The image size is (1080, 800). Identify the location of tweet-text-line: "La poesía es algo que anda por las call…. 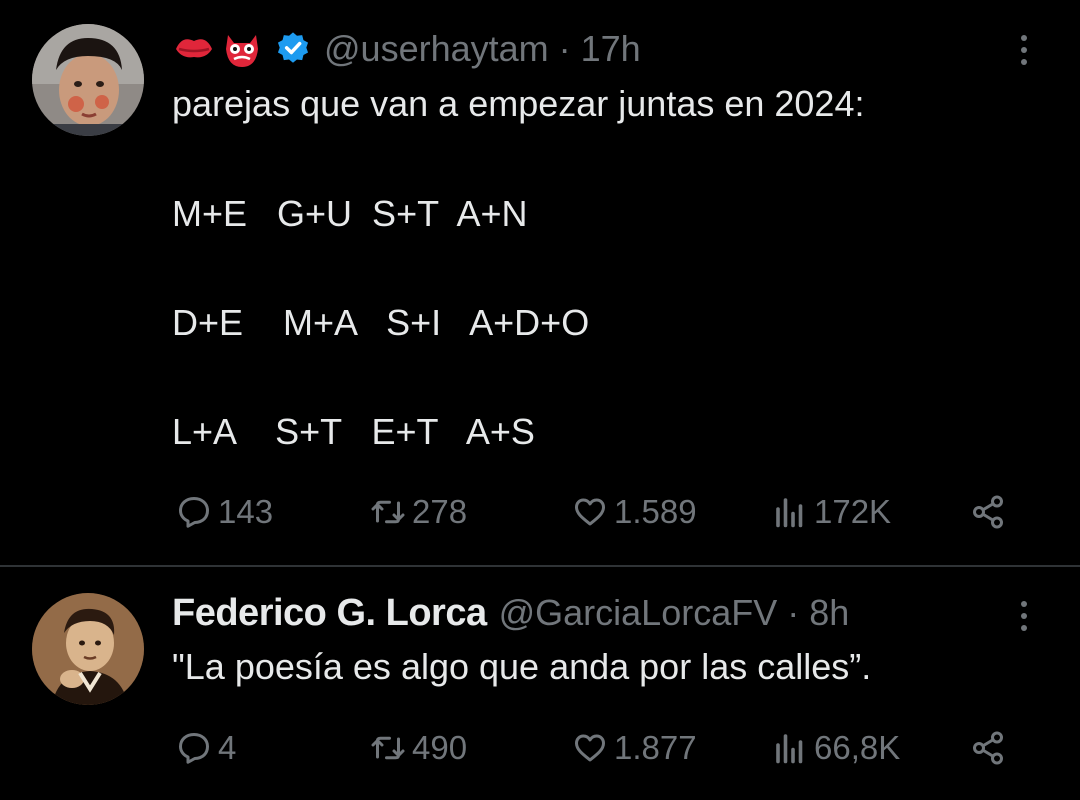
(522, 666).